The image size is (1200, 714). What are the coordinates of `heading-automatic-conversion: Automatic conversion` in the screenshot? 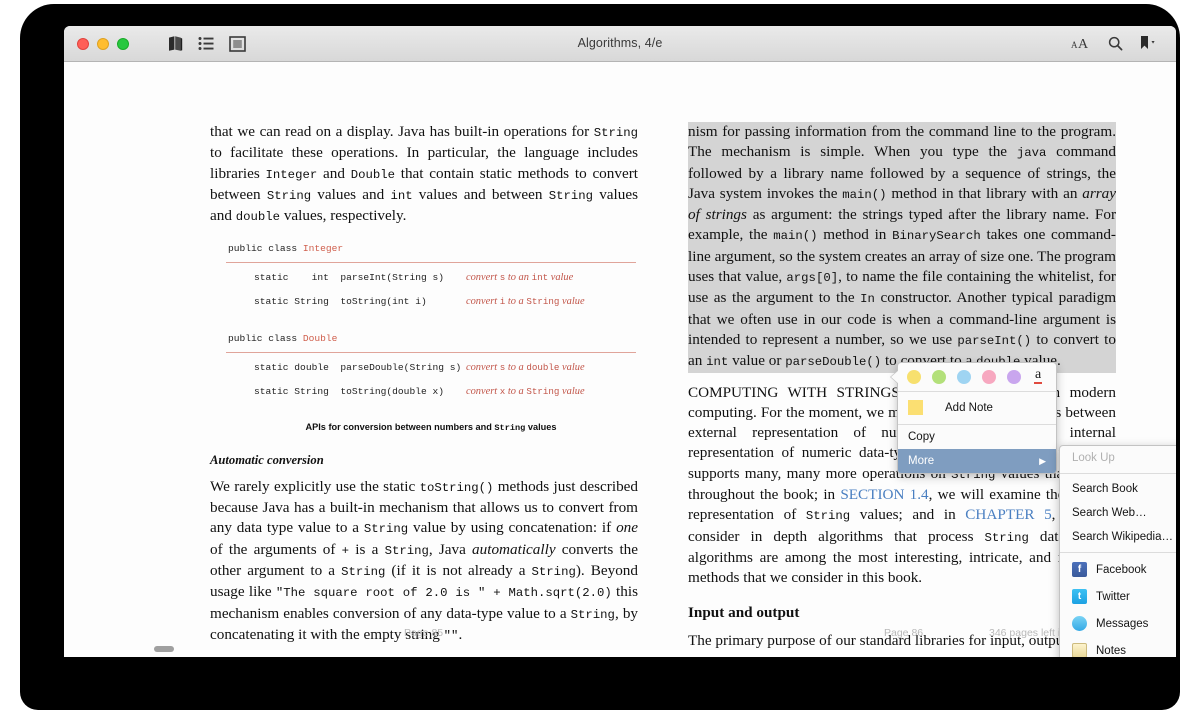 It's located at (267, 459).